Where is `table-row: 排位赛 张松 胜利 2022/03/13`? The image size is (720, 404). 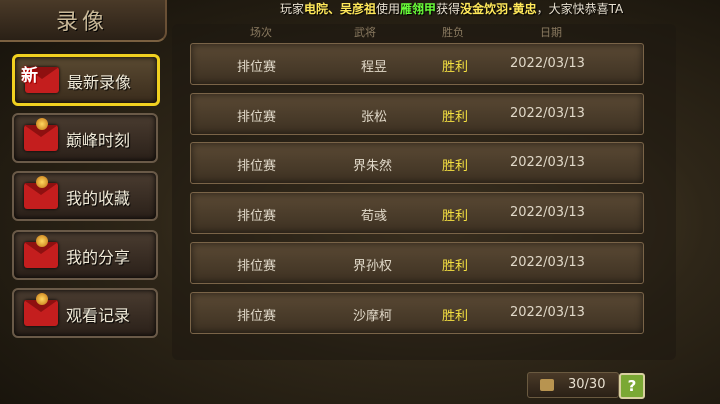 table-row: 排位赛 张松 胜利 2022/03/13 is located at coordinates (417, 114).